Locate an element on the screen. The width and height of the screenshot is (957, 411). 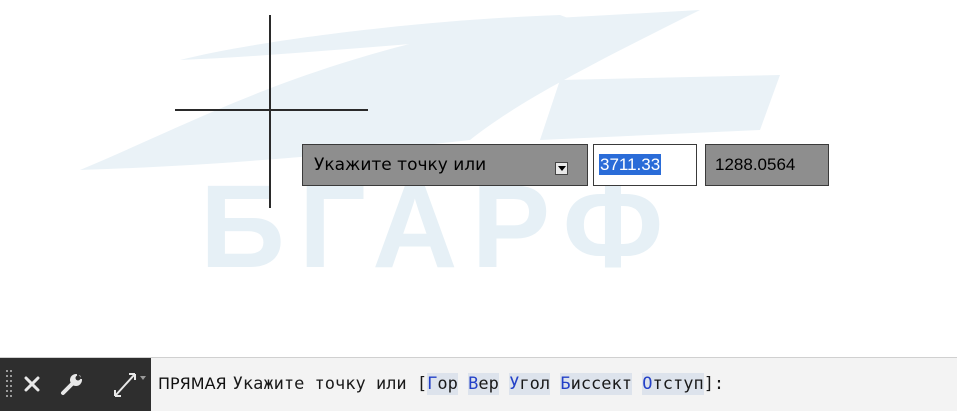
grip-handle-icon is located at coordinates (9, 384).